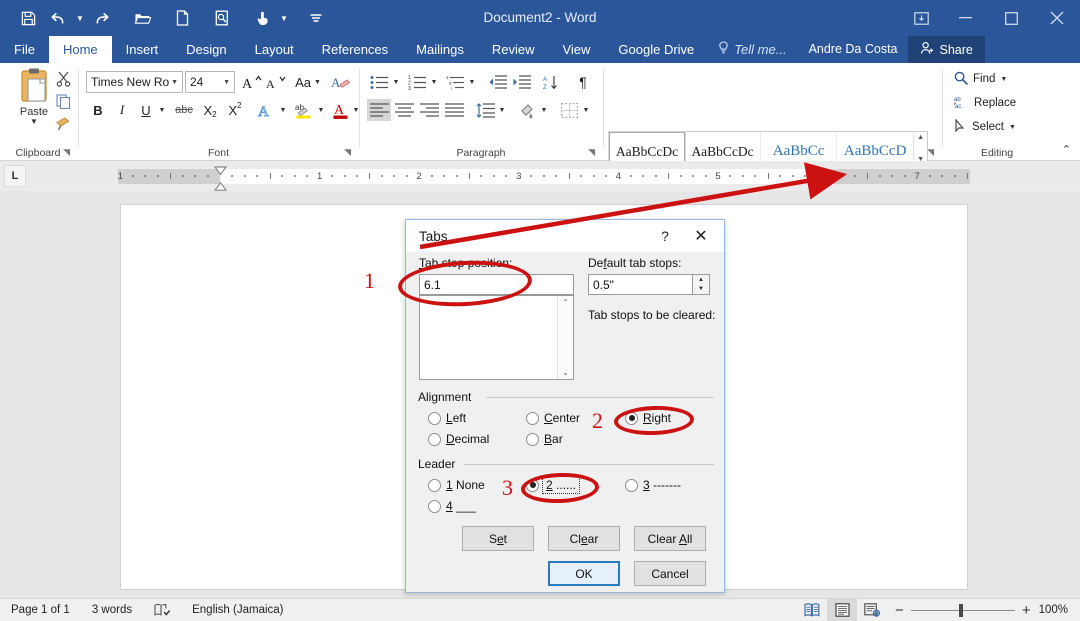  Describe the element at coordinates (379, 110) in the screenshot. I see `align-left-icon` at that location.